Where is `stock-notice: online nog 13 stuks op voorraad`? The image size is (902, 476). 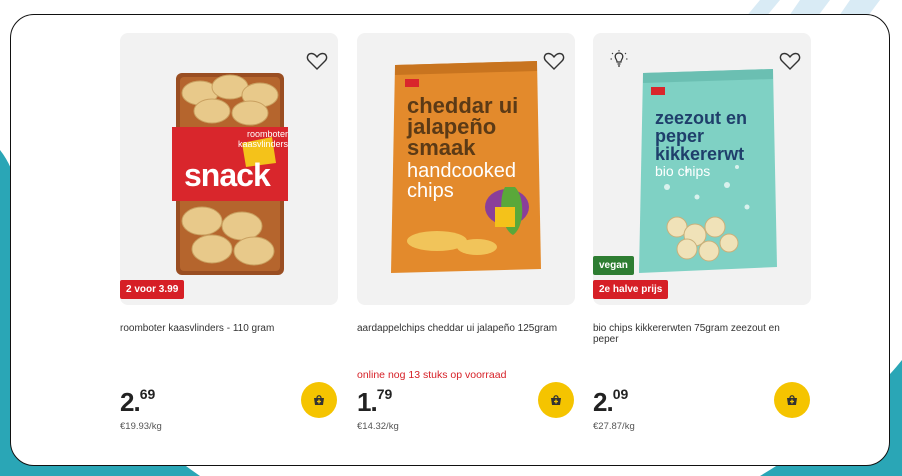
stock-notice: online nog 13 stuks op voorraad is located at coordinates (432, 375).